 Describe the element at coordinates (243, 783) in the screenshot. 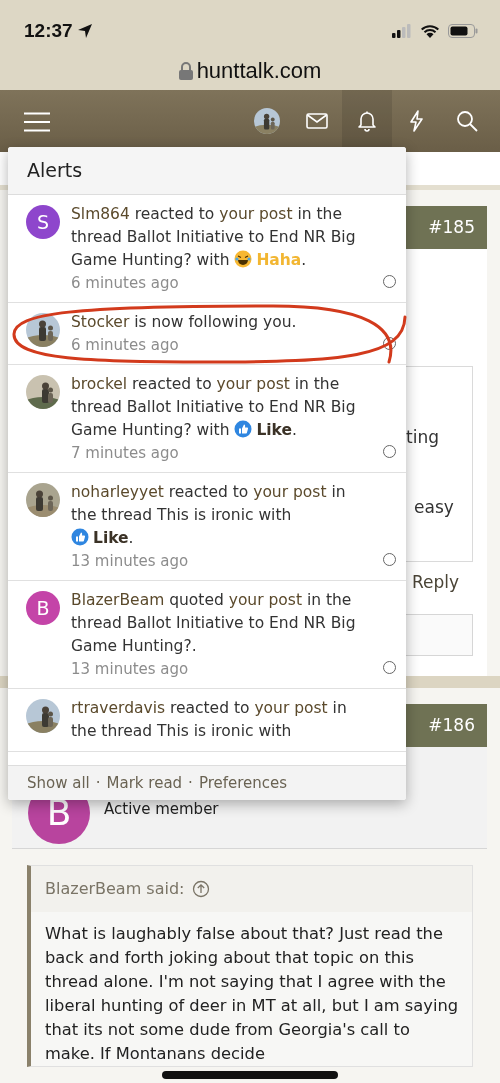

I see `footer-link: Preferences` at that location.